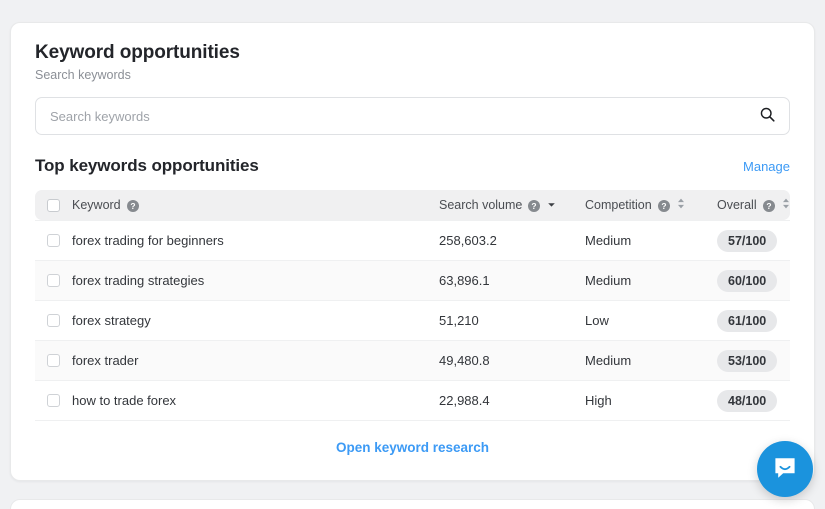  I want to click on cell-overall: 61/100, so click(747, 320).